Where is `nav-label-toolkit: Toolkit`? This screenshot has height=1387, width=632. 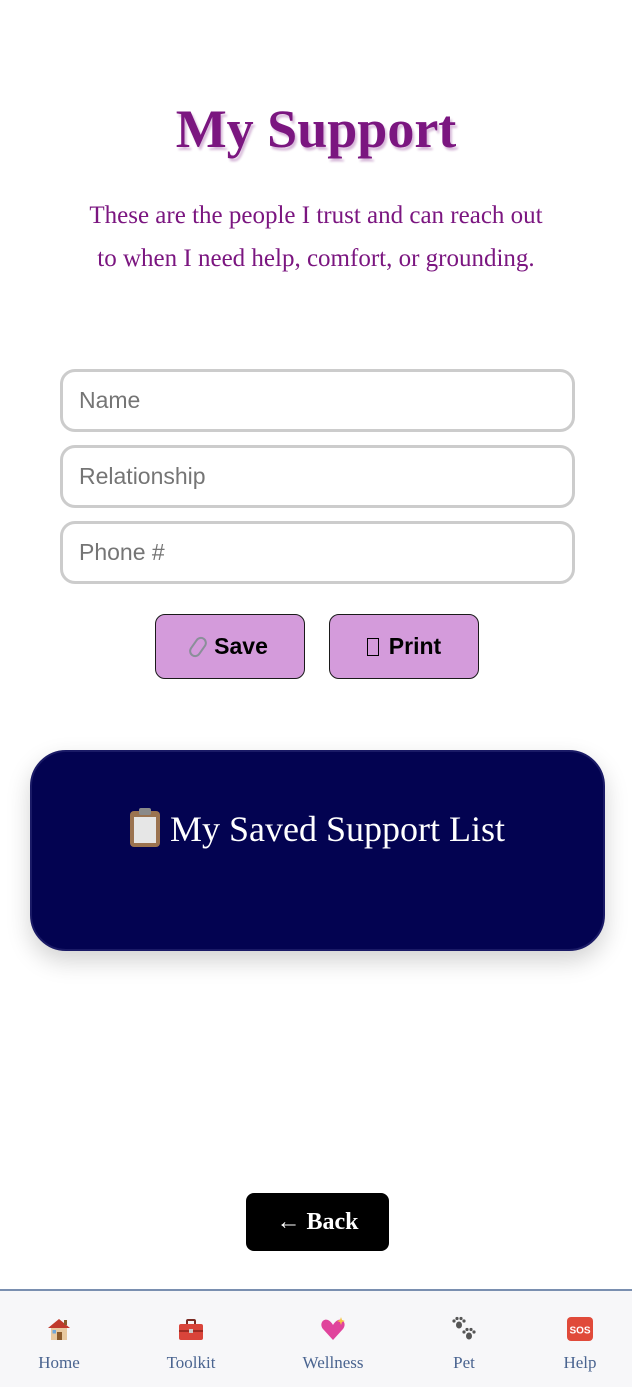 nav-label-toolkit: Toolkit is located at coordinates (191, 1362).